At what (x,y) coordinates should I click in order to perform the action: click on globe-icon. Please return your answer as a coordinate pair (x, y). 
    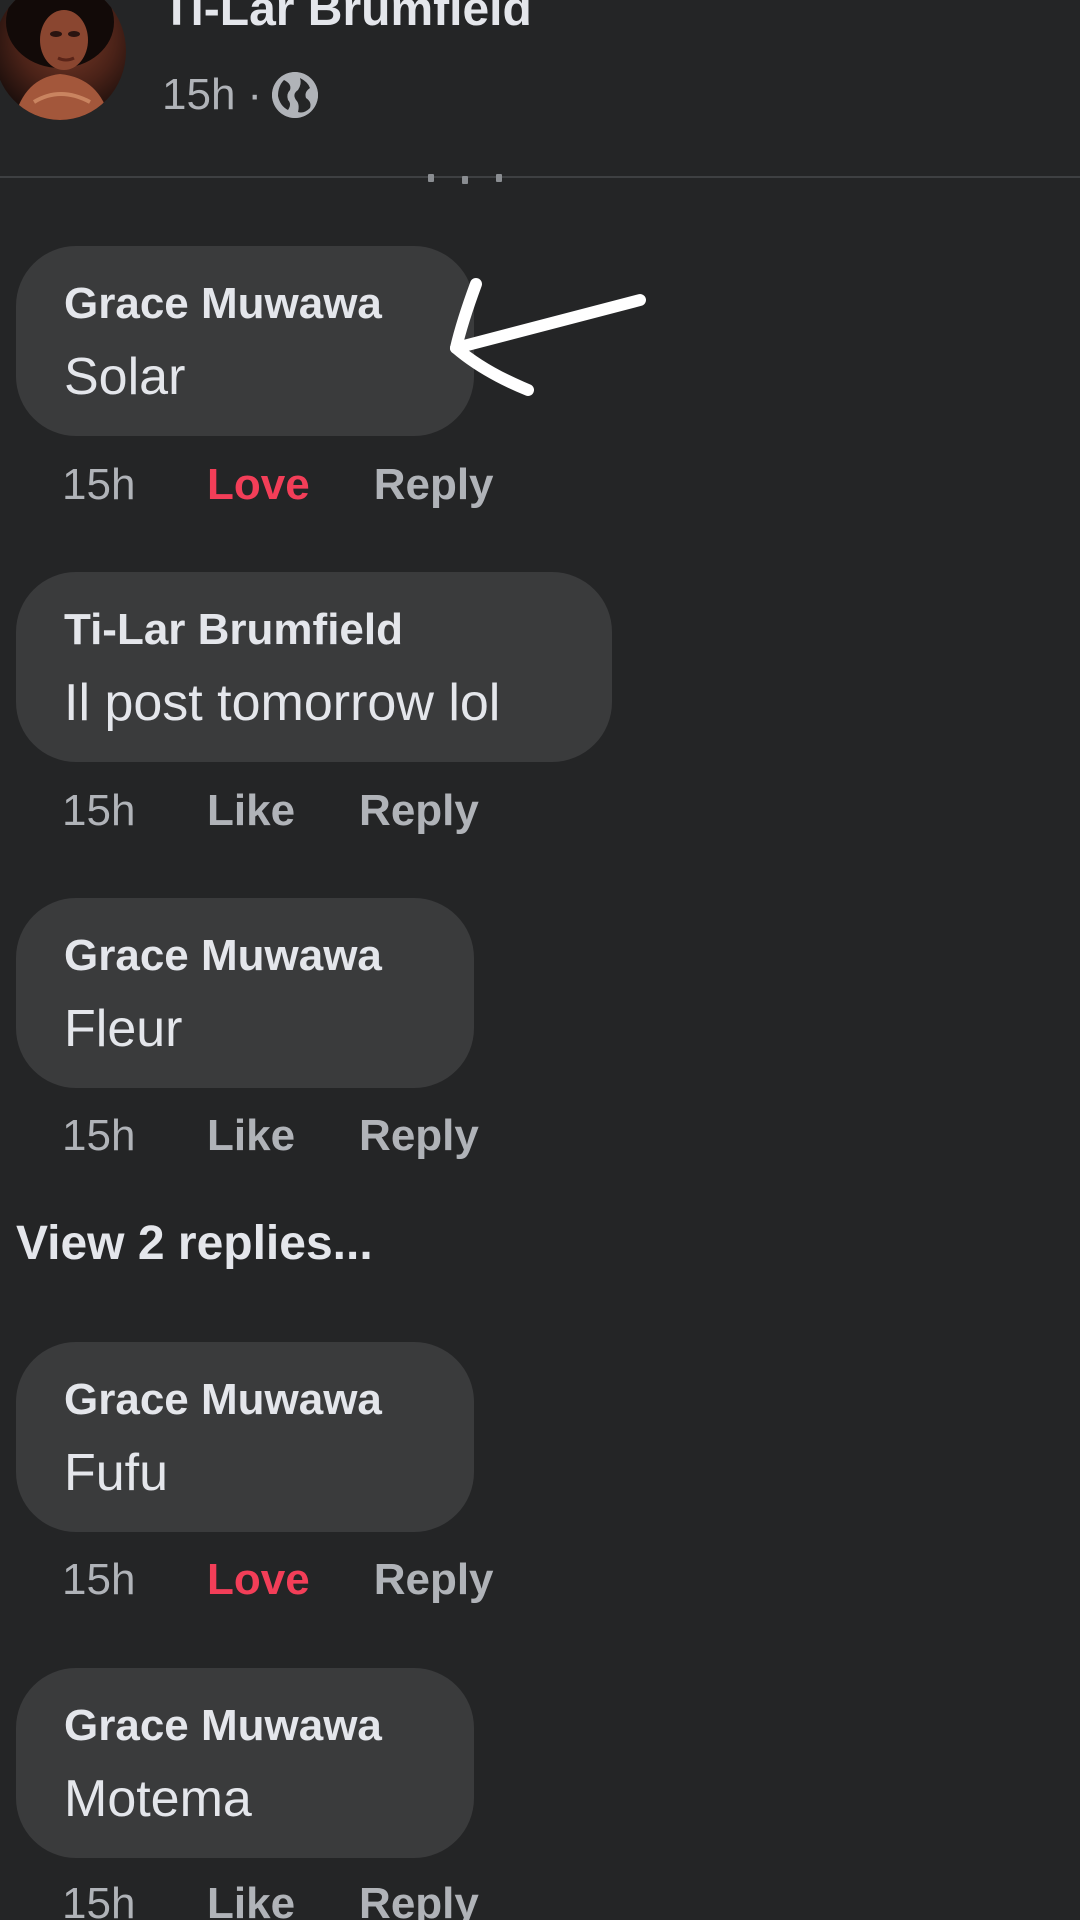
    Looking at the image, I should click on (295, 95).